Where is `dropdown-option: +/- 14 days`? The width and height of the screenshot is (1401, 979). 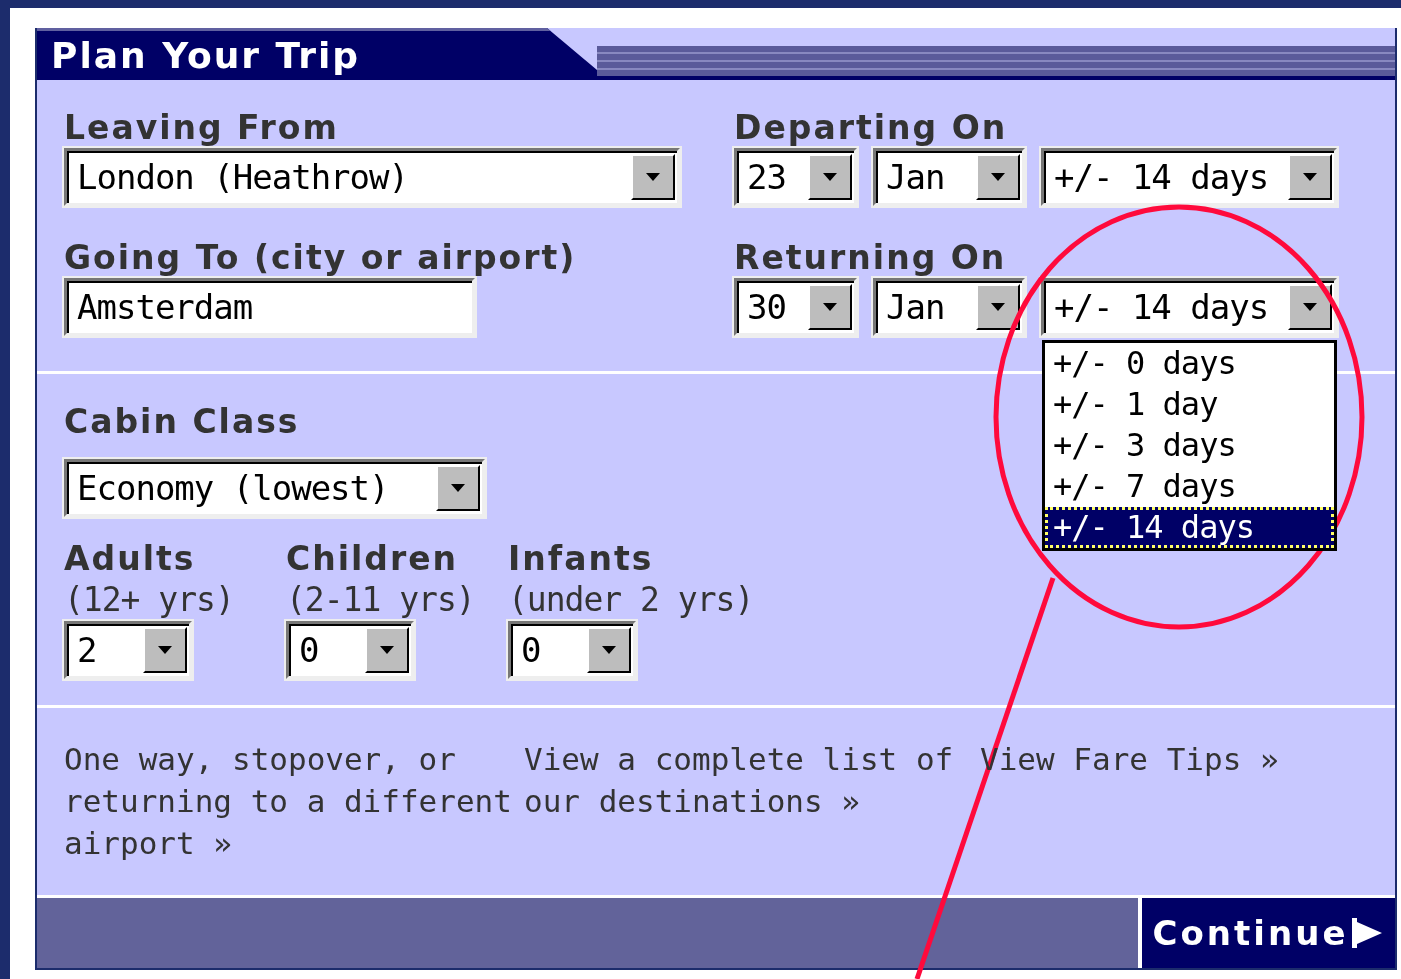
dropdown-option: +/- 14 days is located at coordinates (1189, 527).